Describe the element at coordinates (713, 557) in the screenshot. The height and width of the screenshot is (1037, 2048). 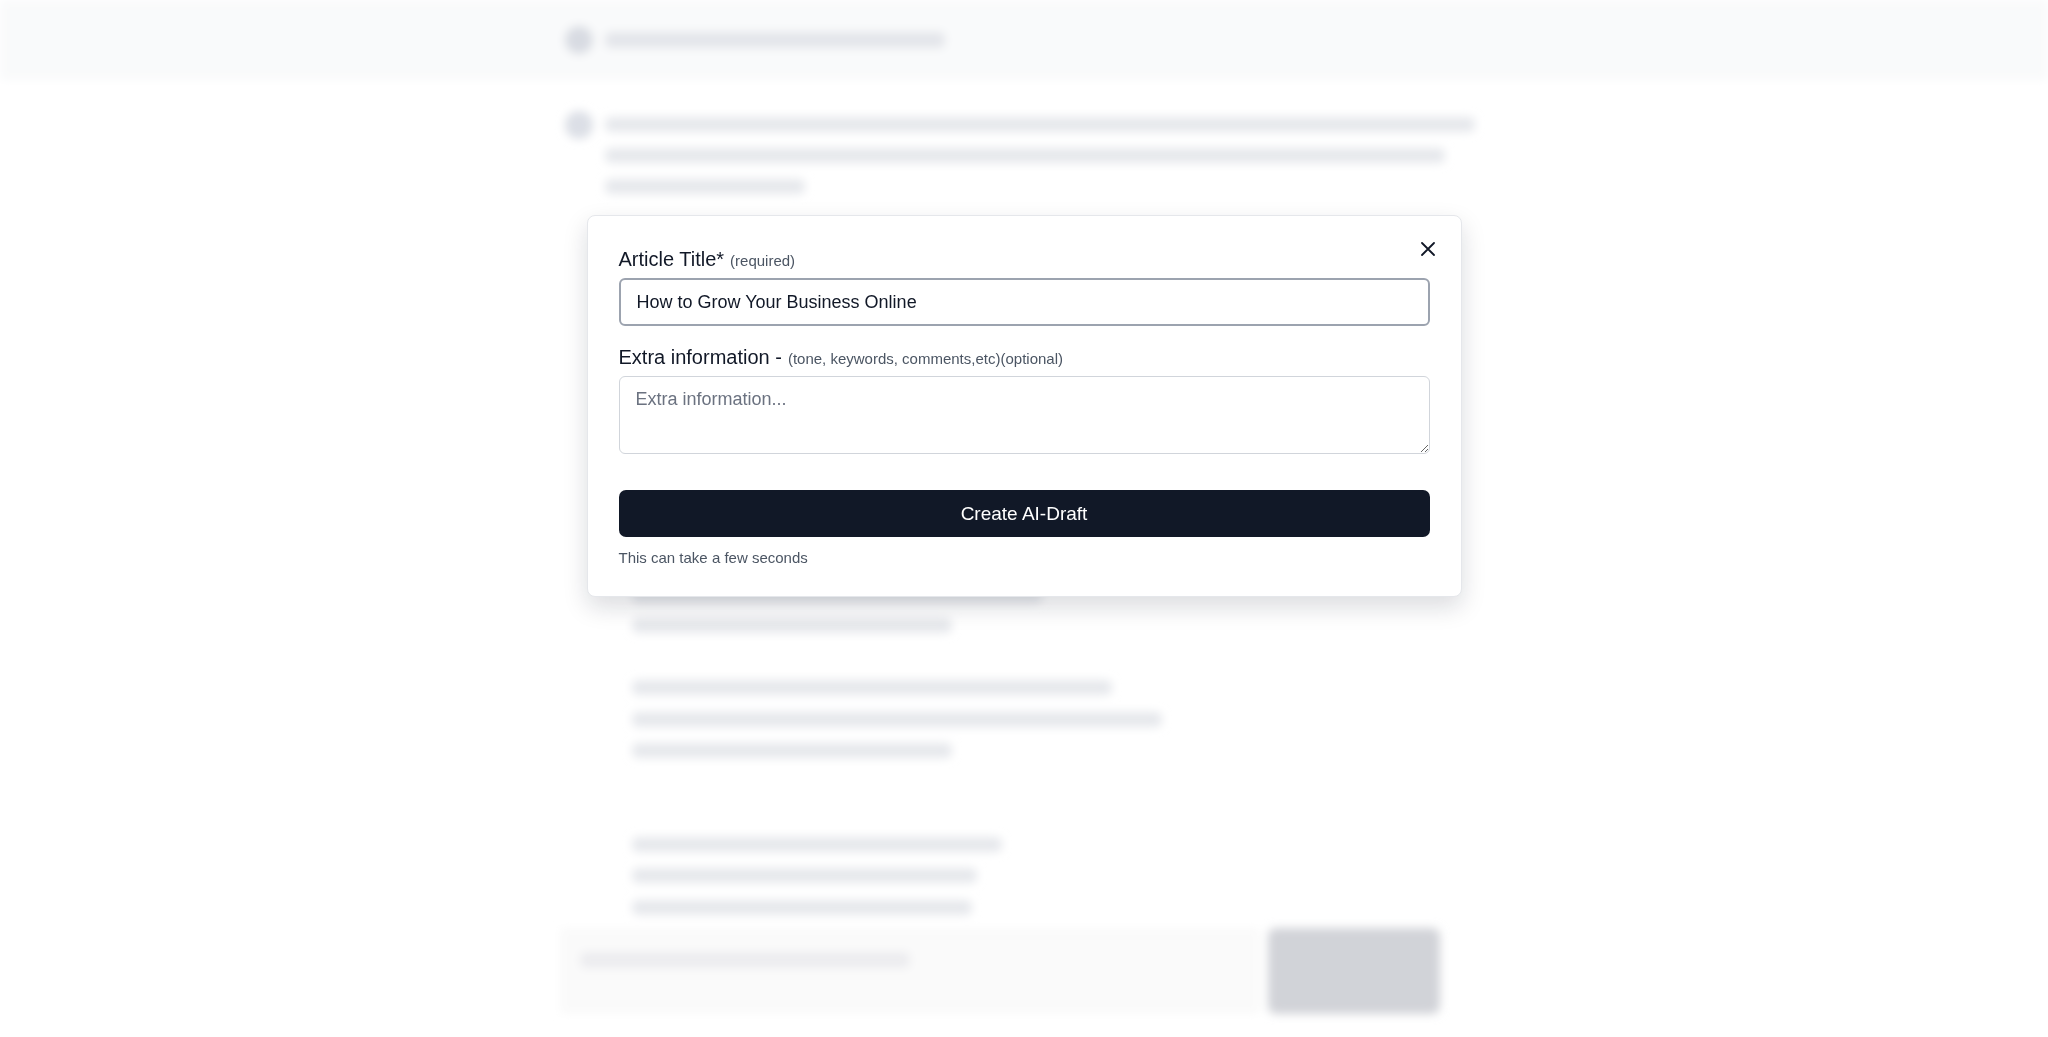
I see `helper-text: This can take a few seconds` at that location.